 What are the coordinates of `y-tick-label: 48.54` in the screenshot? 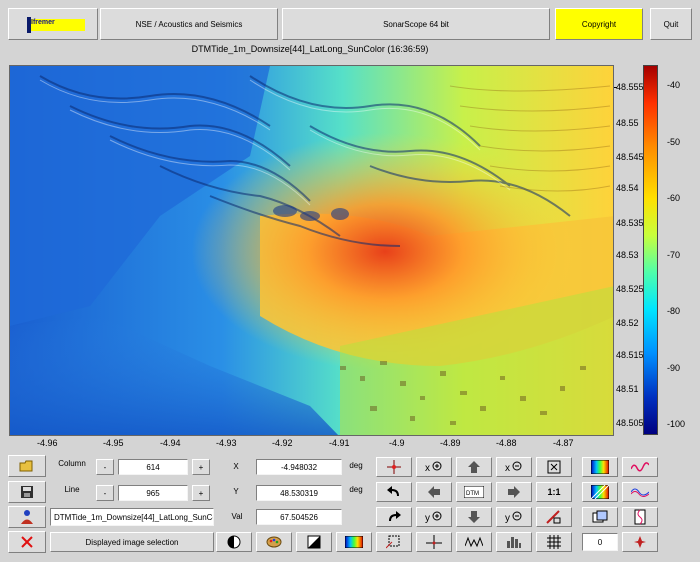 It's located at (627, 188).